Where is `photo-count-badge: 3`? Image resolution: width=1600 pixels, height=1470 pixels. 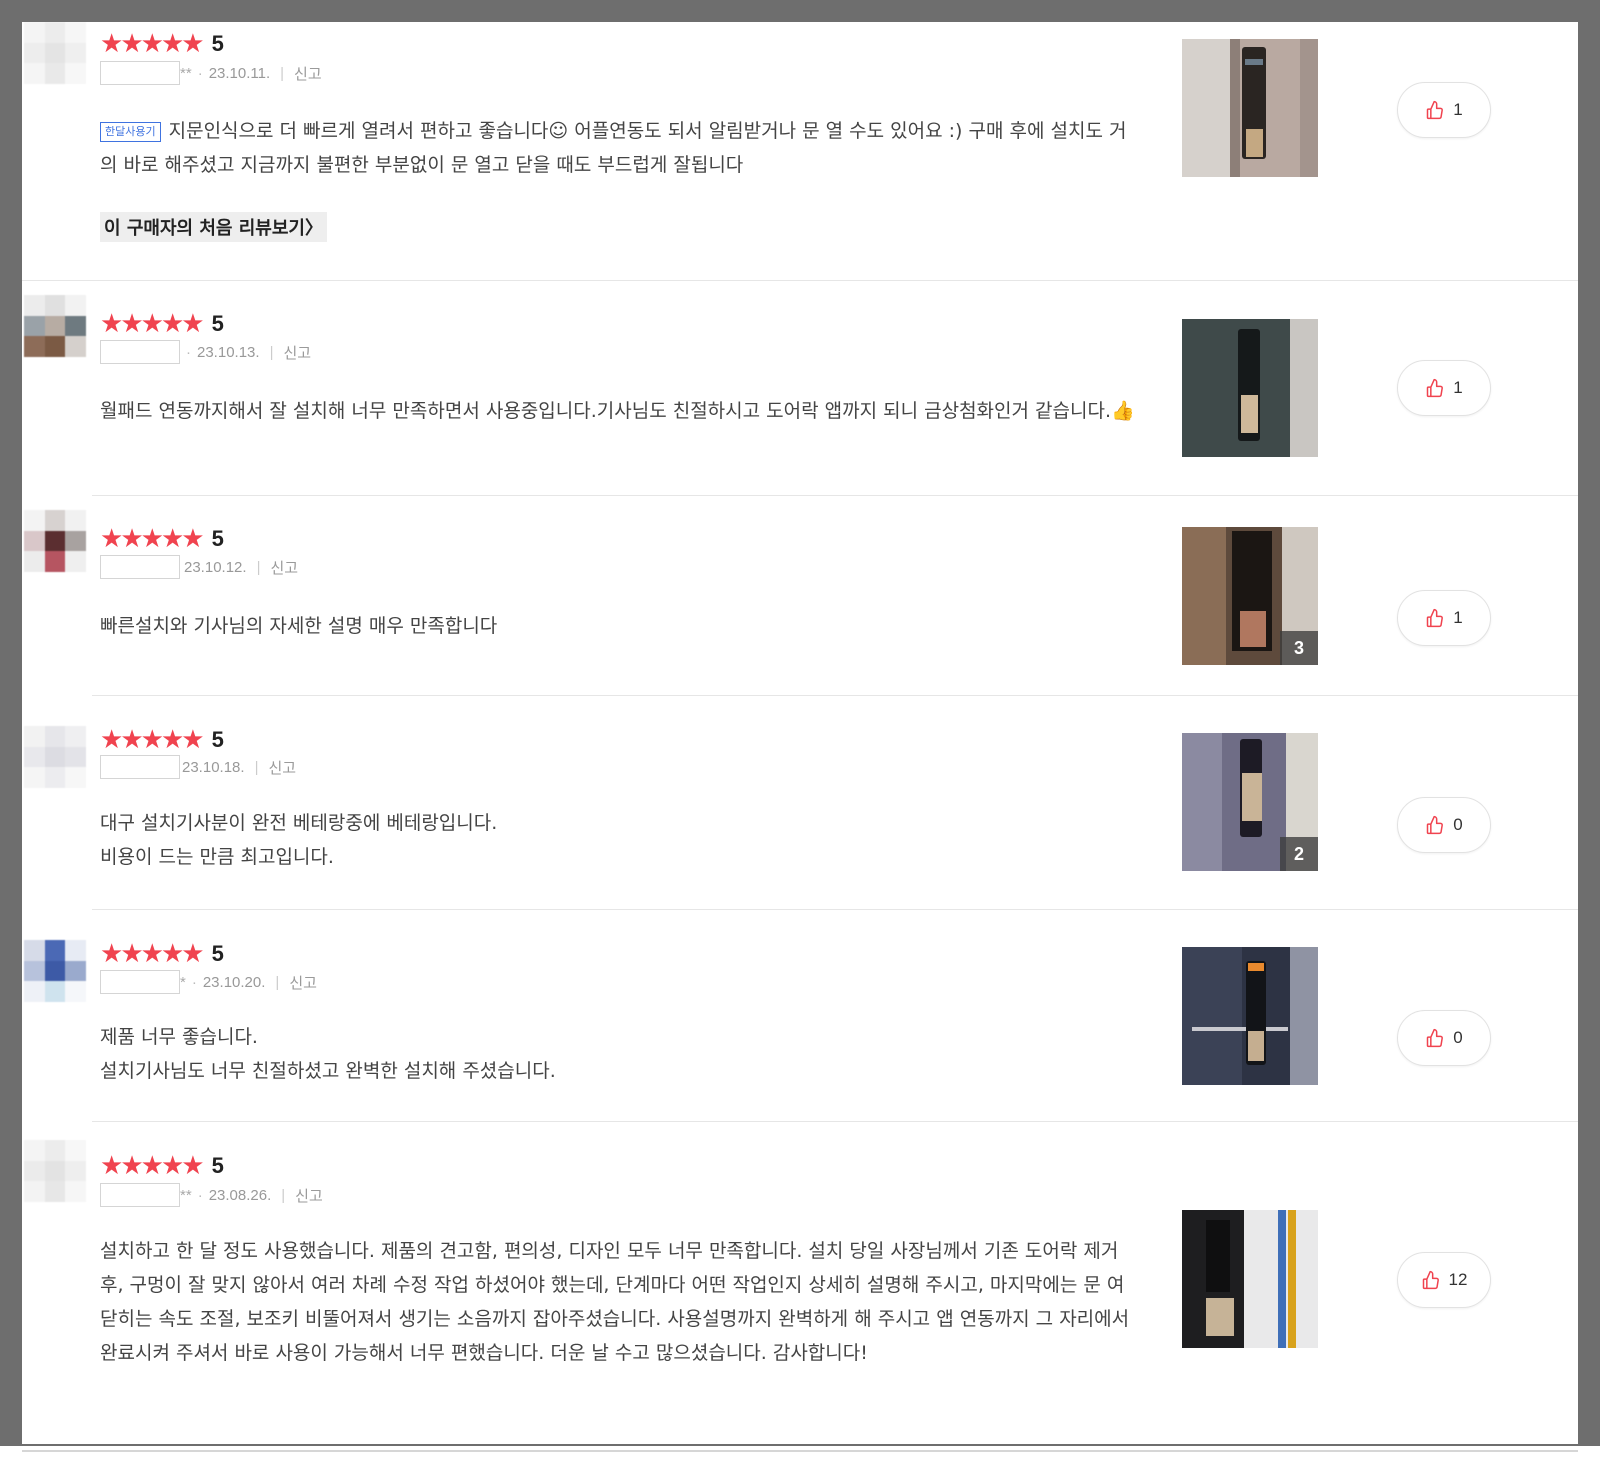 photo-count-badge: 3 is located at coordinates (1299, 648).